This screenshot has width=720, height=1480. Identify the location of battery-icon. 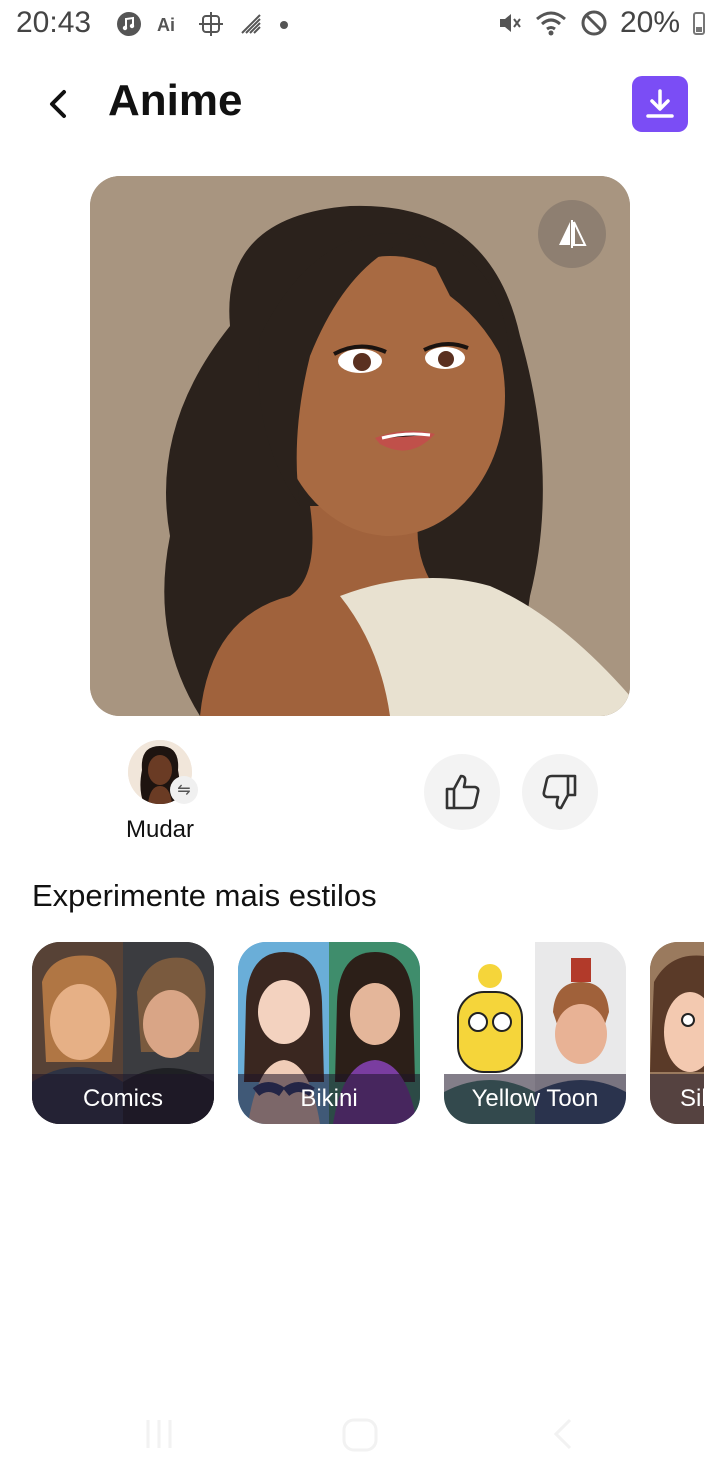
(699, 23).